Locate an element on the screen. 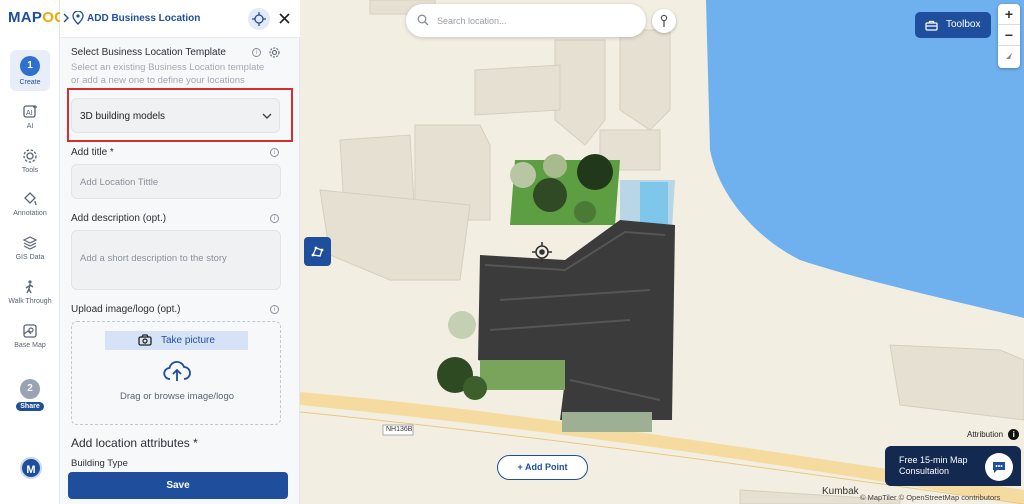 This screenshot has width=1024, height=504. chat-button is located at coordinates (999, 467).